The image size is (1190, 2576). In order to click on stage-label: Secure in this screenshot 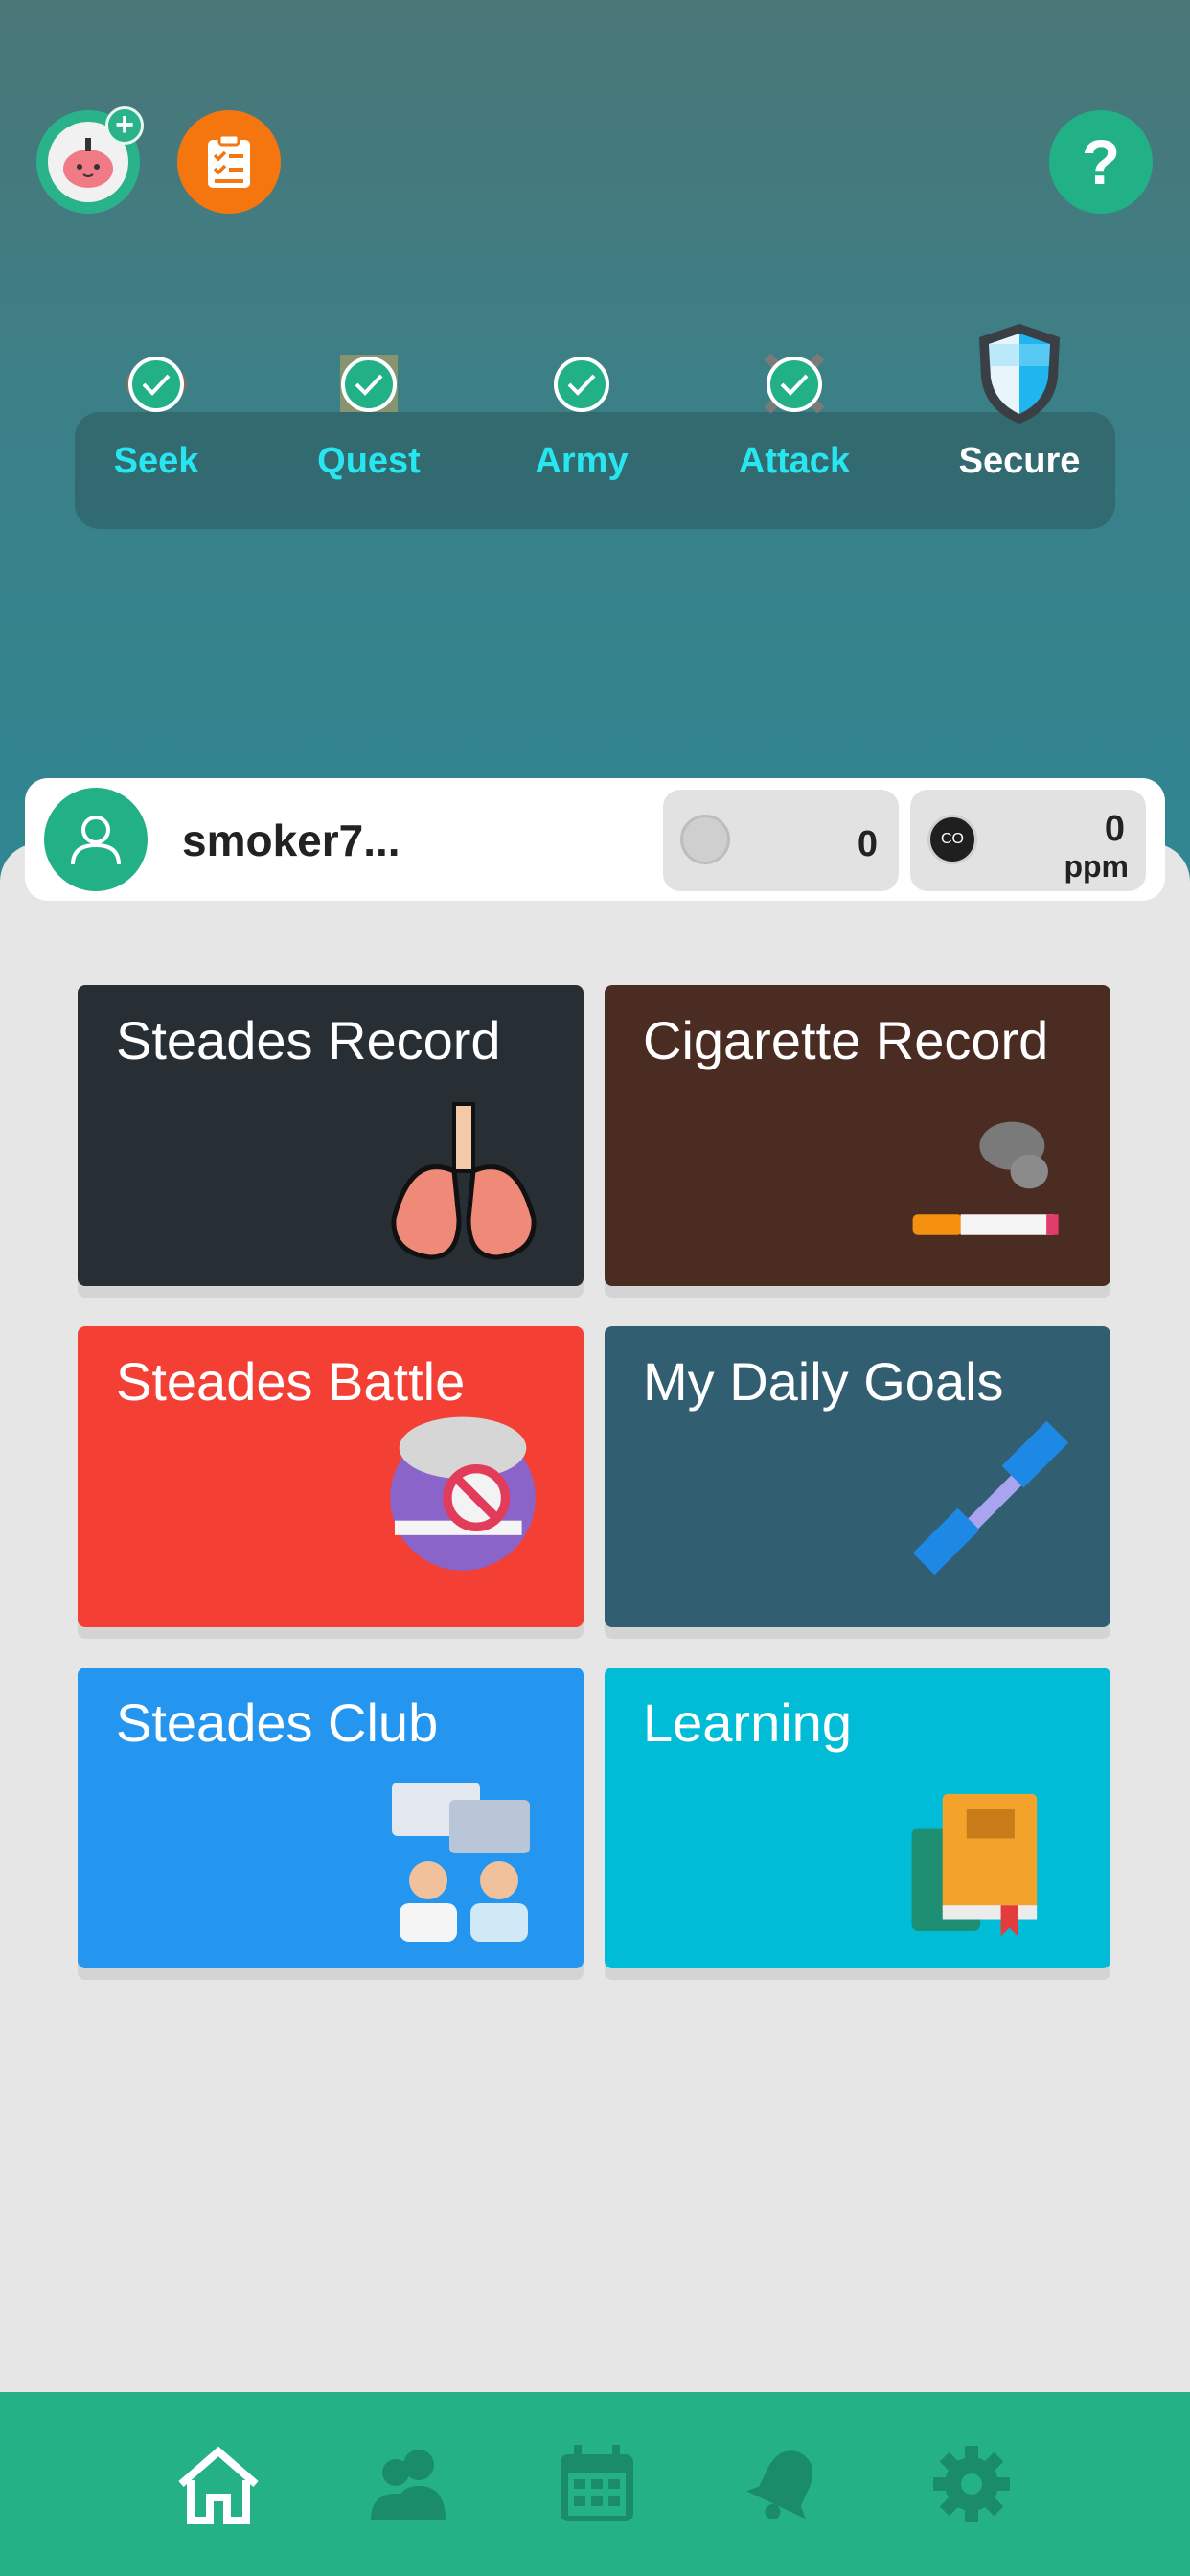, I will do `click(1019, 461)`.